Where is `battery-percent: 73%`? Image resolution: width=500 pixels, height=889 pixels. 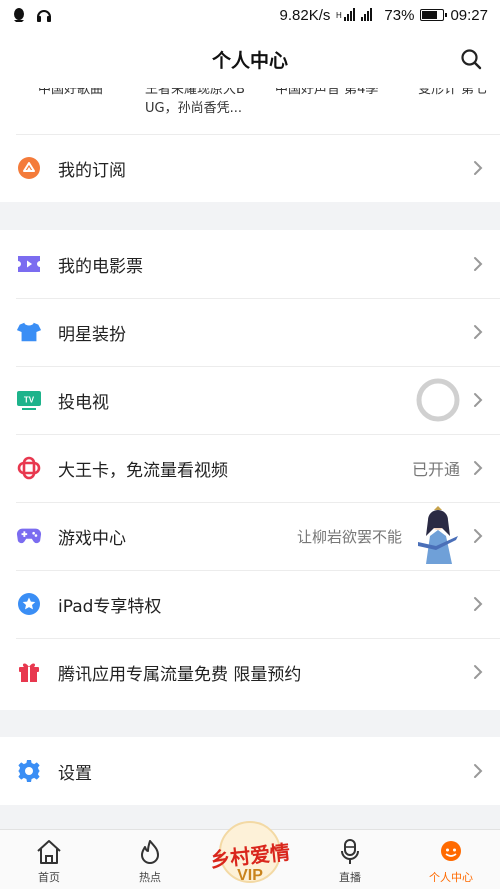 battery-percent: 73% is located at coordinates (399, 15).